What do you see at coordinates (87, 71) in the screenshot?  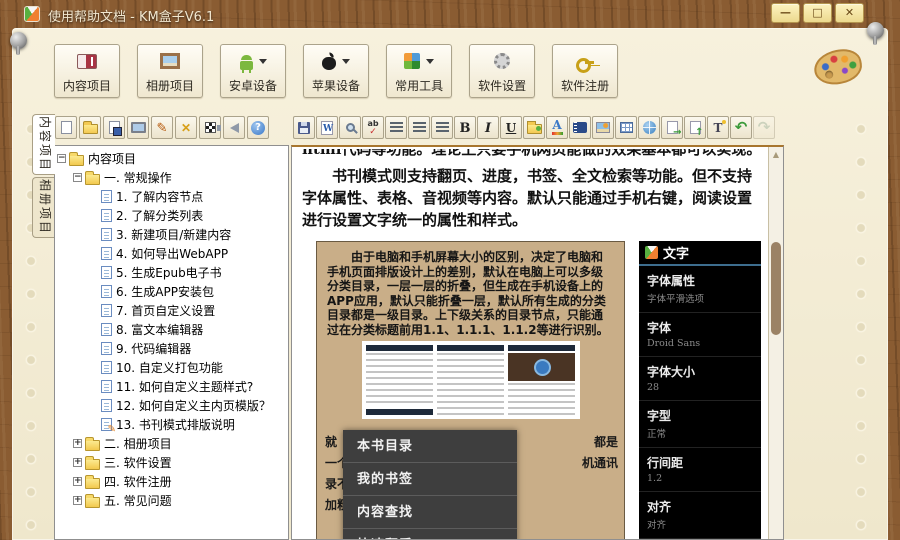 I see `content-project-button: 内容项目` at bounding box center [87, 71].